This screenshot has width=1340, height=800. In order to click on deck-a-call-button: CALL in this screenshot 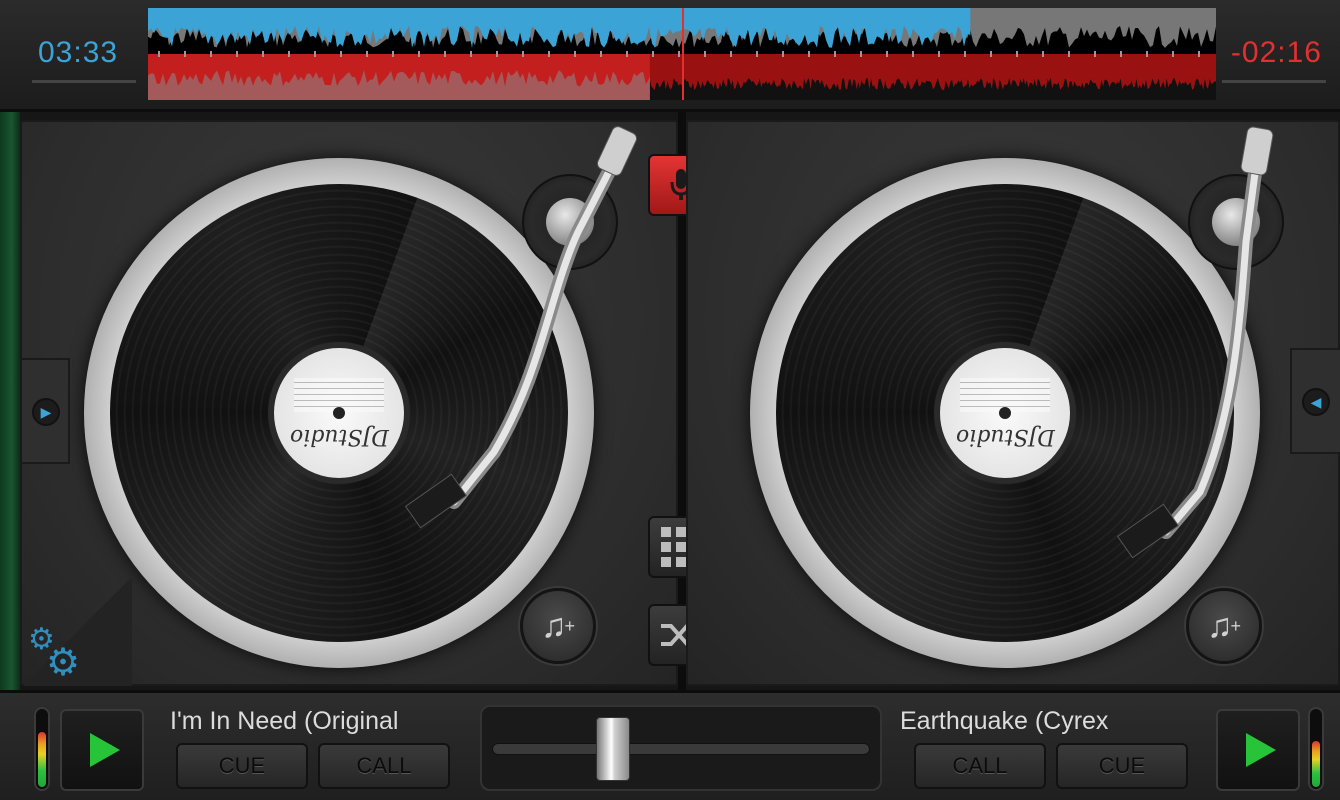, I will do `click(384, 766)`.